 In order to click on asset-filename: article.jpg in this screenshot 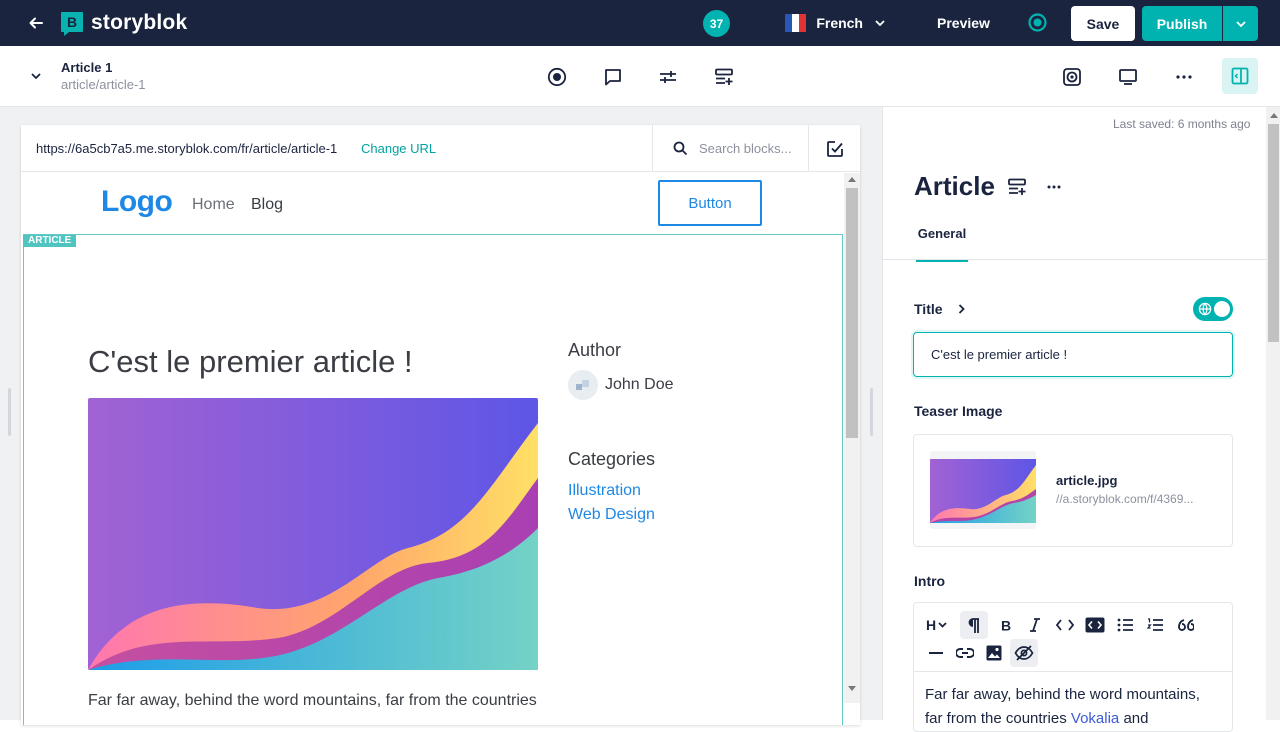, I will do `click(1087, 480)`.